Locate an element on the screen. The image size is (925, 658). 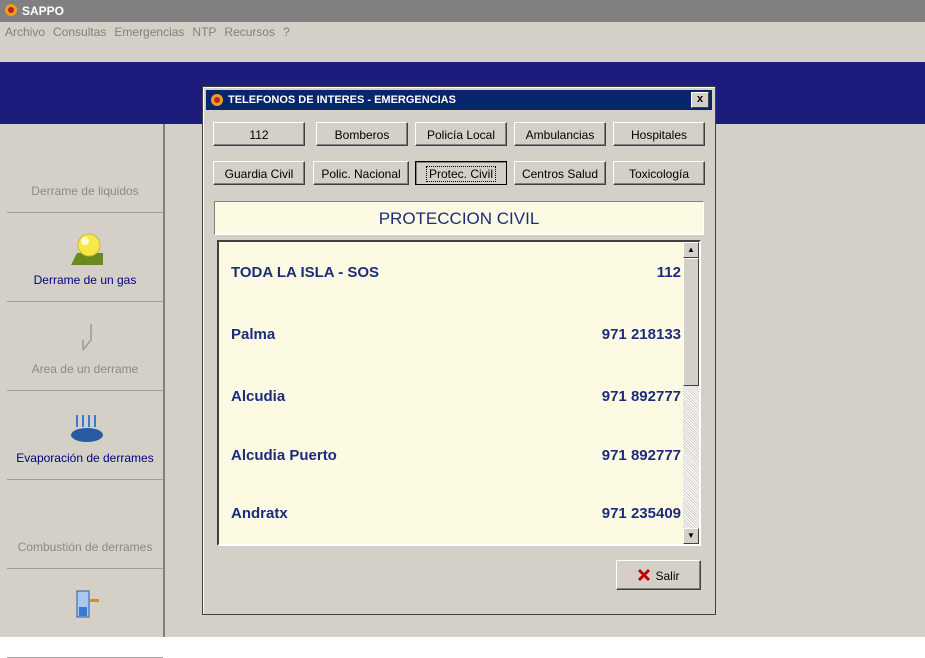
list-item: Palma 971 218133 is located at coordinates (456, 337).